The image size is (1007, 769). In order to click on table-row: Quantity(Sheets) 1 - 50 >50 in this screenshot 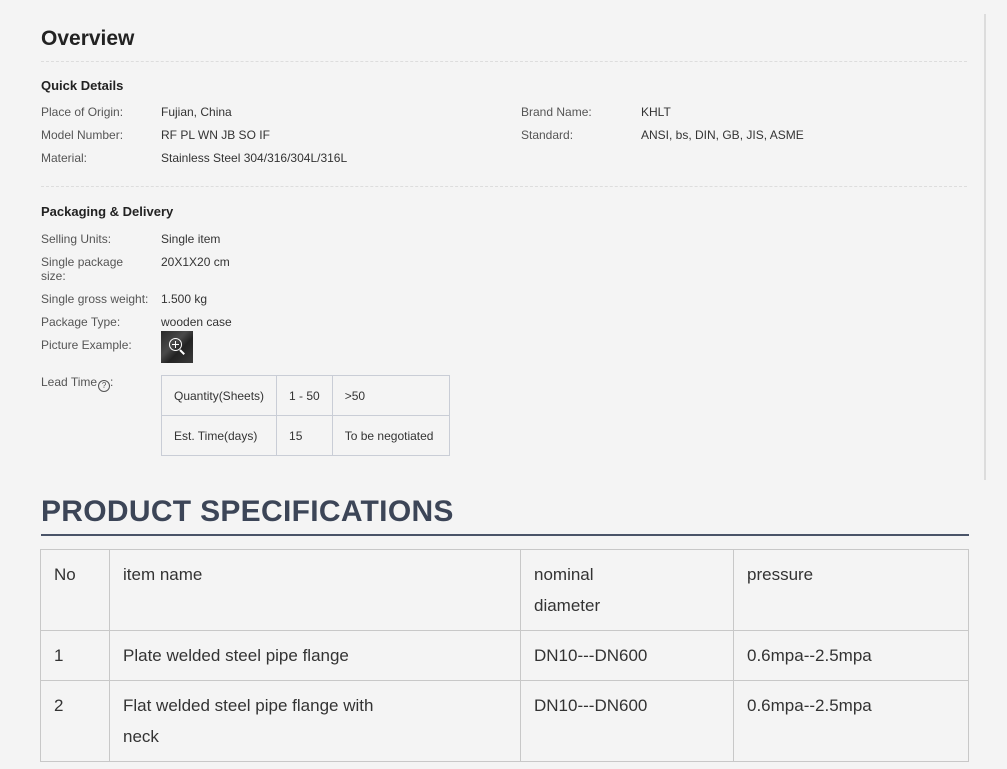, I will do `click(305, 395)`.